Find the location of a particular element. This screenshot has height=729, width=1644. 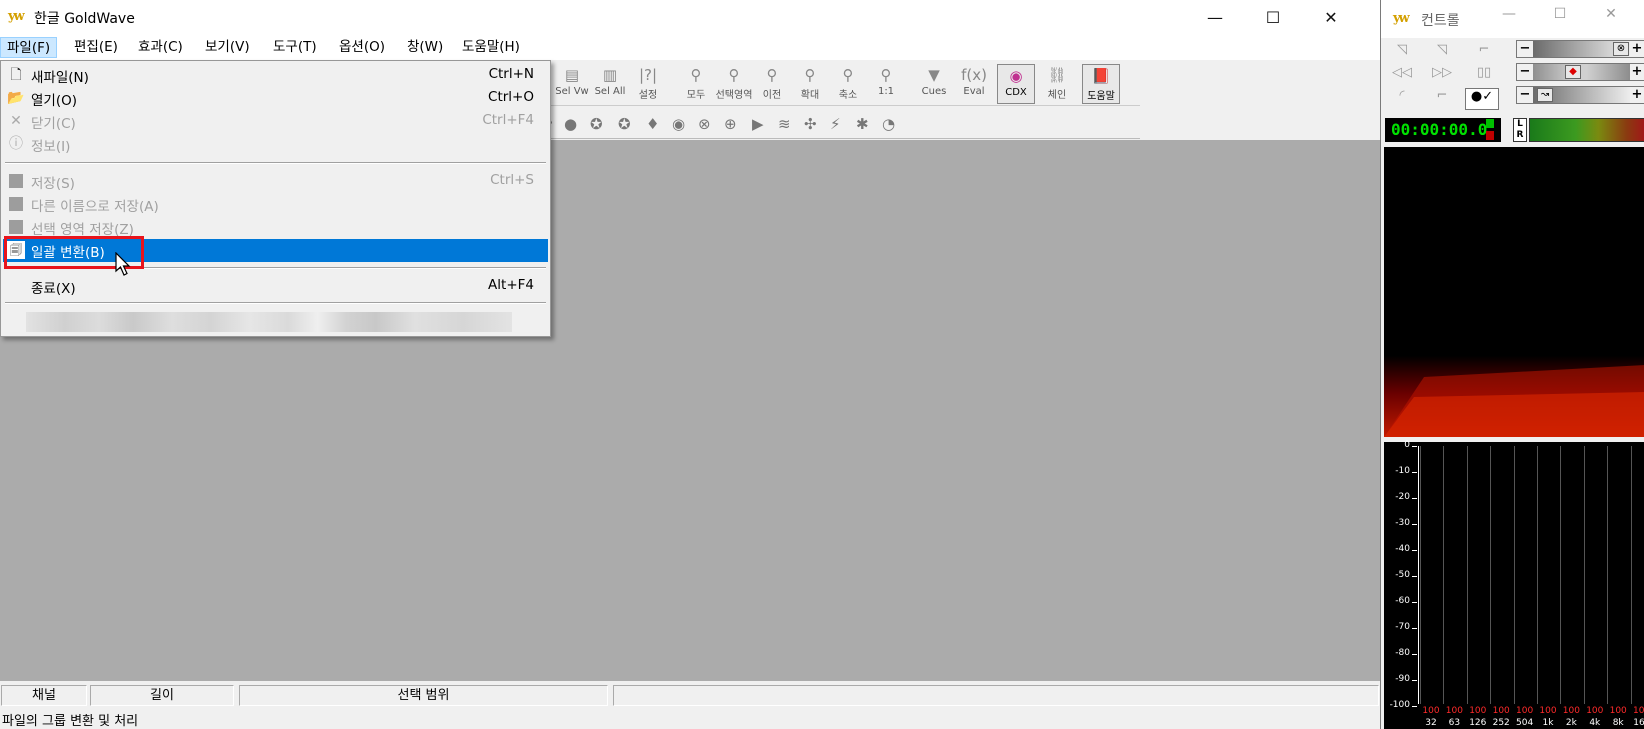

balance-knob-icon: ◆ is located at coordinates (1573, 72).